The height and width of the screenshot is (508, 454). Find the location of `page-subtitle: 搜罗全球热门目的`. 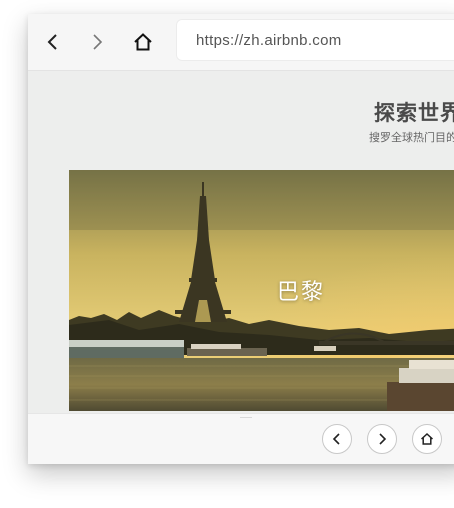

page-subtitle: 搜罗全球热门目的 is located at coordinates (411, 138).